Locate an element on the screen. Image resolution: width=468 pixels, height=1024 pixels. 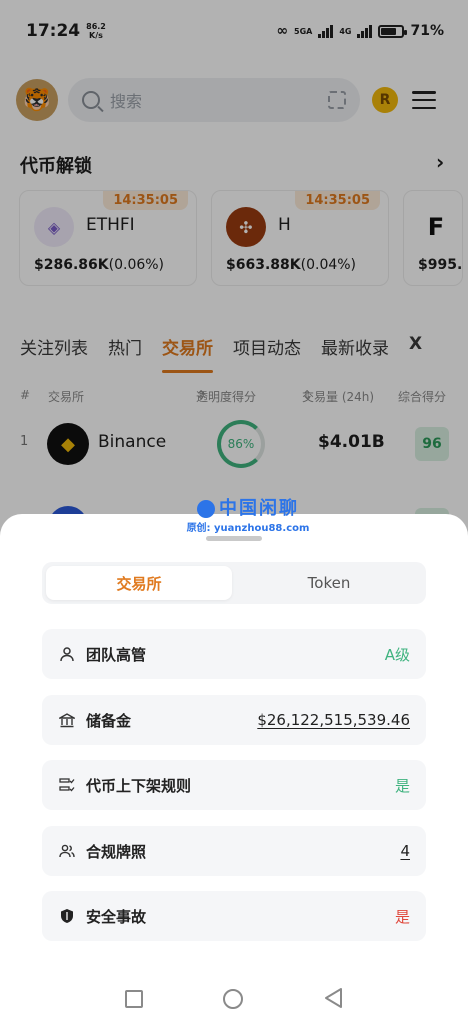
info-row-security-incidents: 安全事故 是 is located at coordinates (234, 916).